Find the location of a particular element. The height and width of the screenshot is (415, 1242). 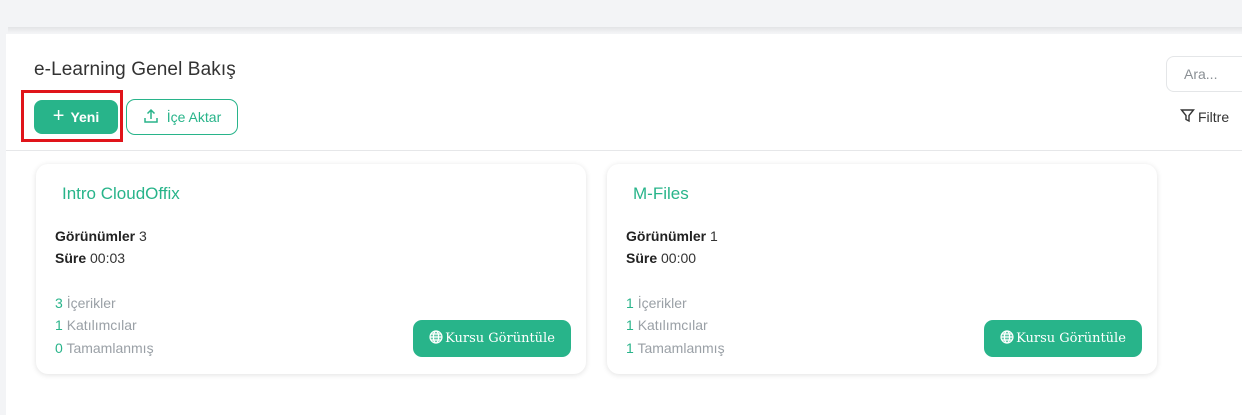

completed-number: 0 is located at coordinates (59, 348).